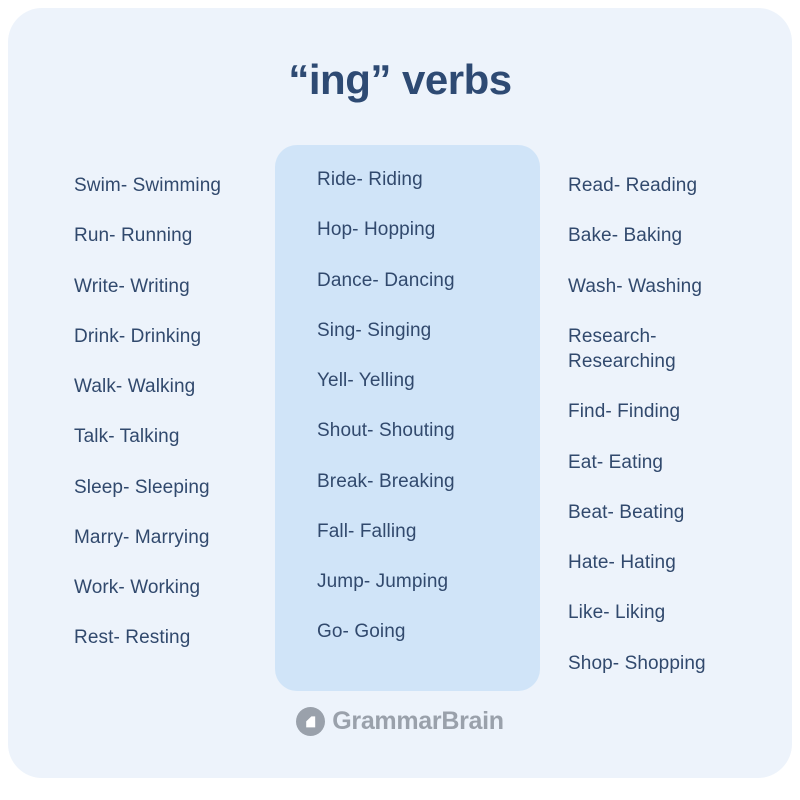 The width and height of the screenshot is (800, 800). Describe the element at coordinates (624, 412) in the screenshot. I see `verb-list-item: Find- Finding` at that location.